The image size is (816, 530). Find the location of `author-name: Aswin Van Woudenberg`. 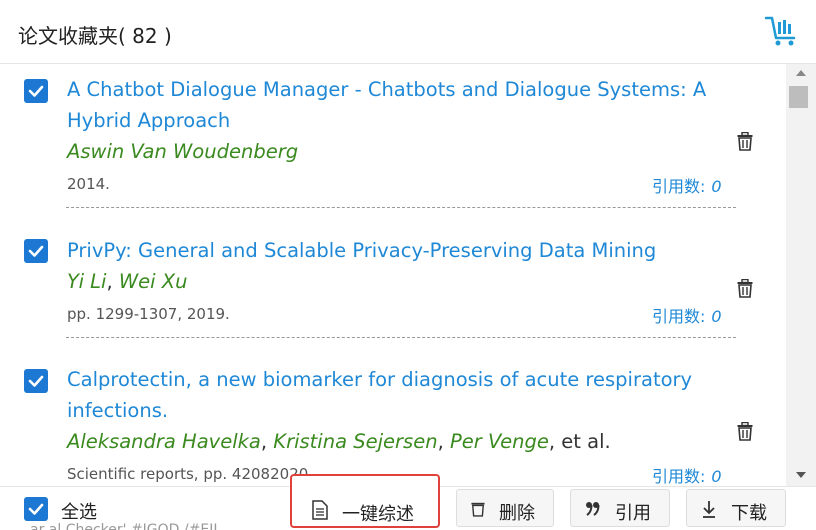

author-name: Aswin Van Woudenberg is located at coordinates (182, 151).